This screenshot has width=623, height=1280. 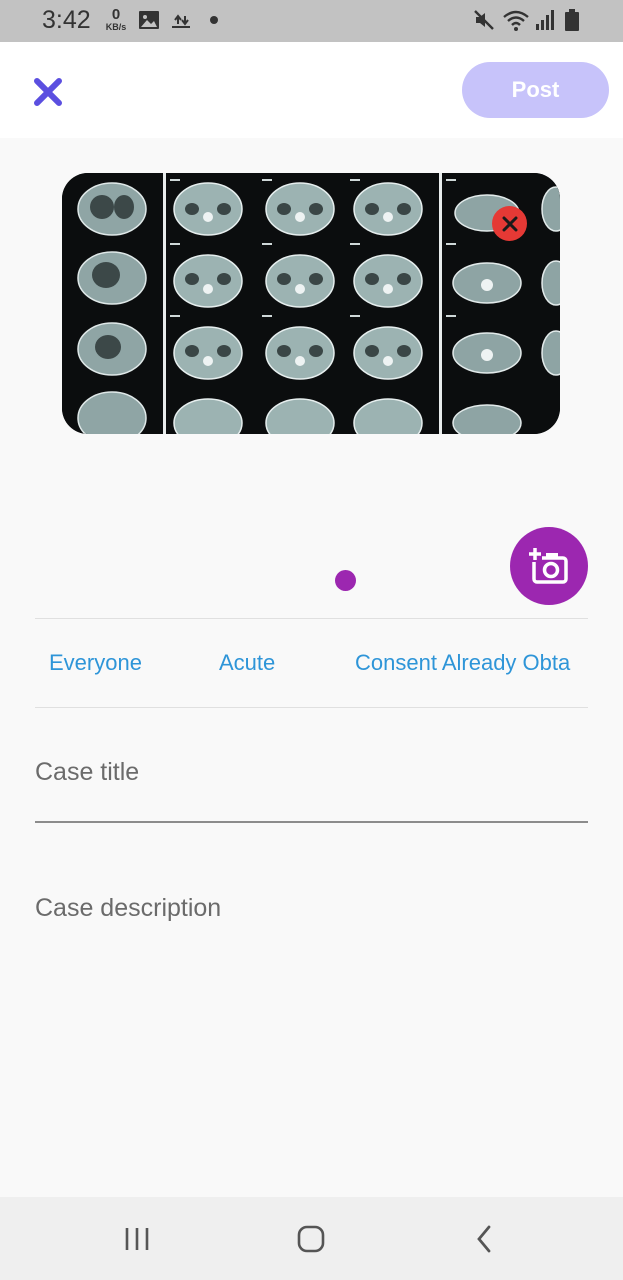 What do you see at coordinates (311, 90) in the screenshot?
I see `app-bar: Post` at bounding box center [311, 90].